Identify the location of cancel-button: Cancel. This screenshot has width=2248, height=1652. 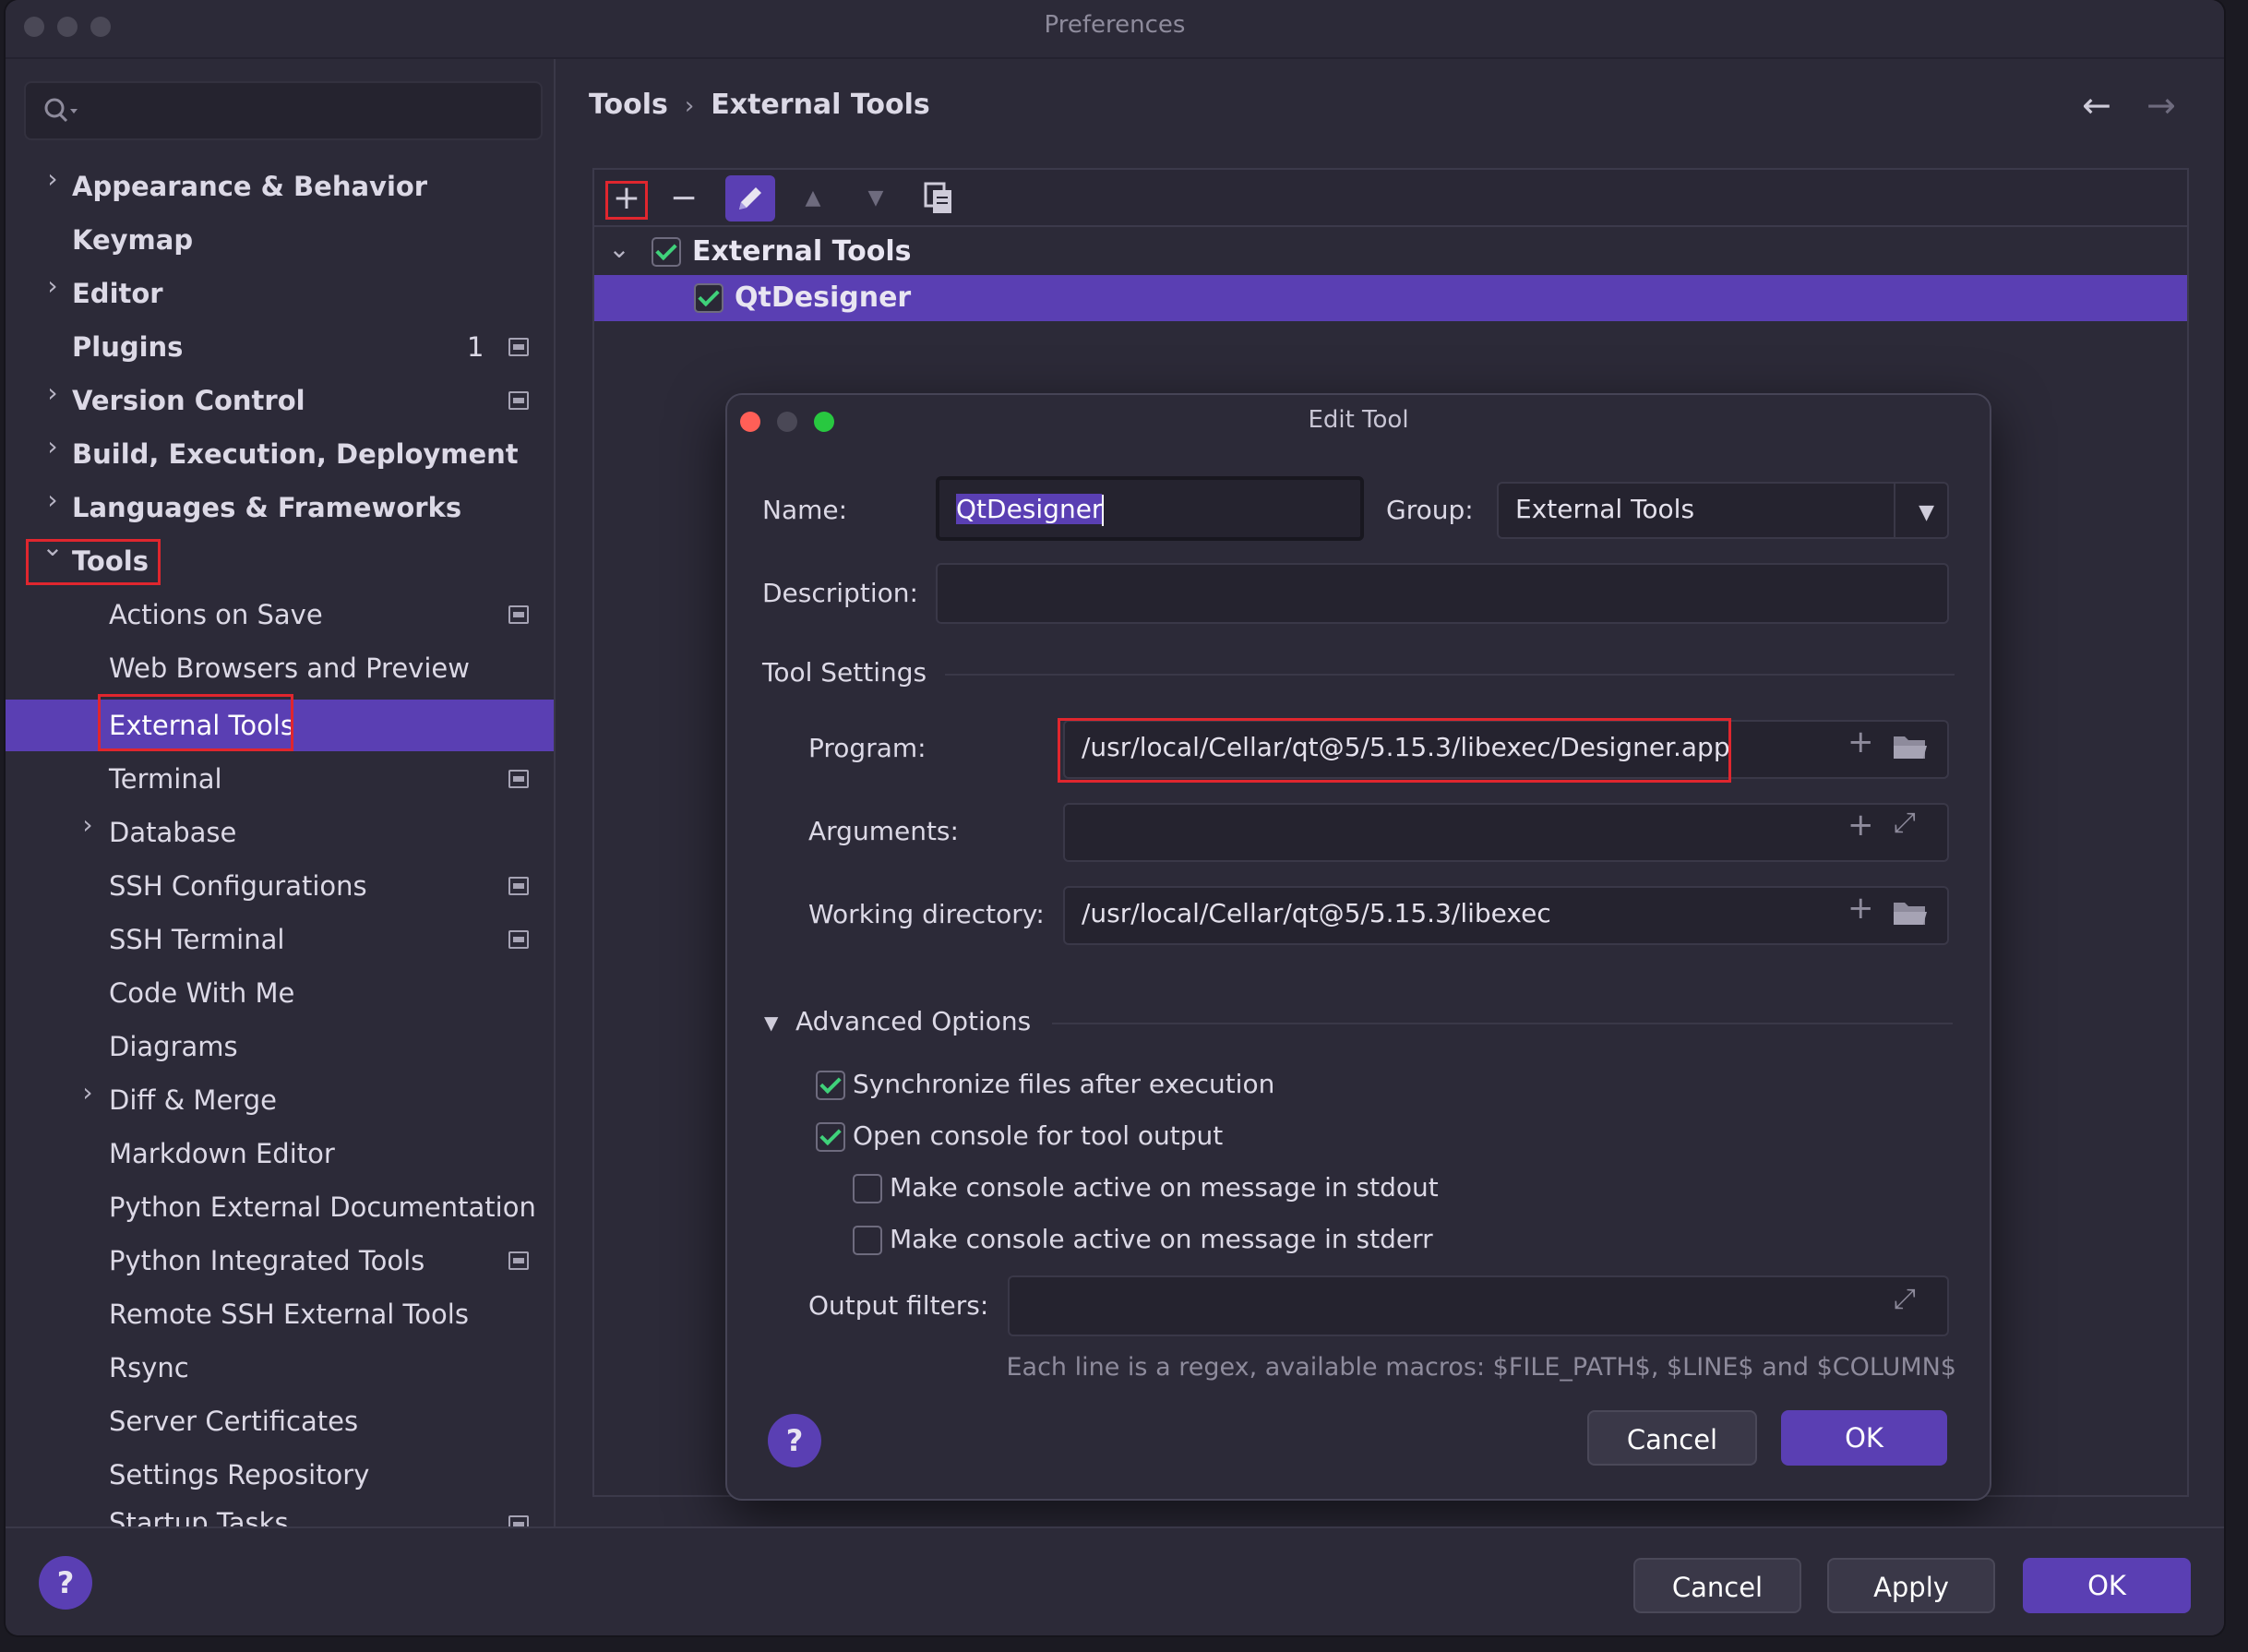
(1717, 1586).